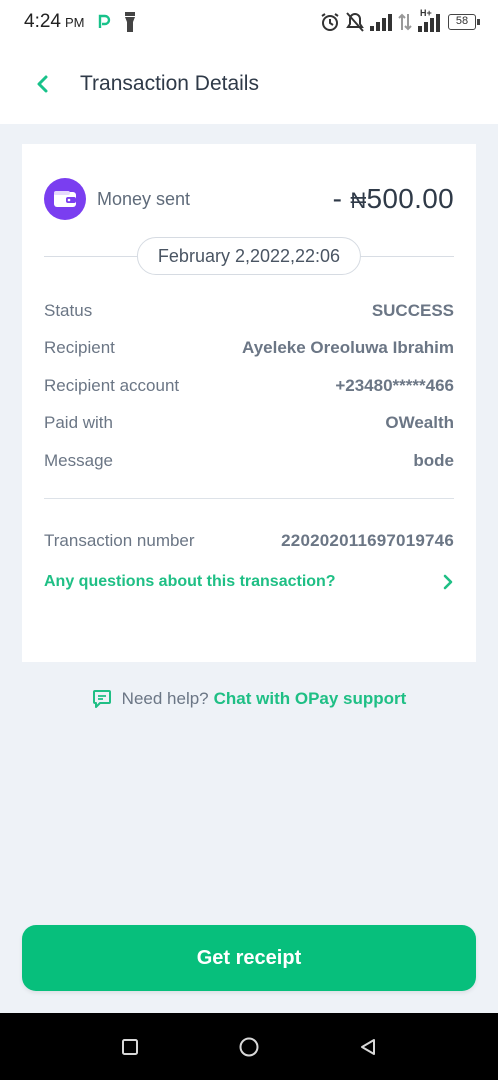 The height and width of the screenshot is (1080, 498). Describe the element at coordinates (249, 958) in the screenshot. I see `get-receipt-button: Get receipt` at that location.